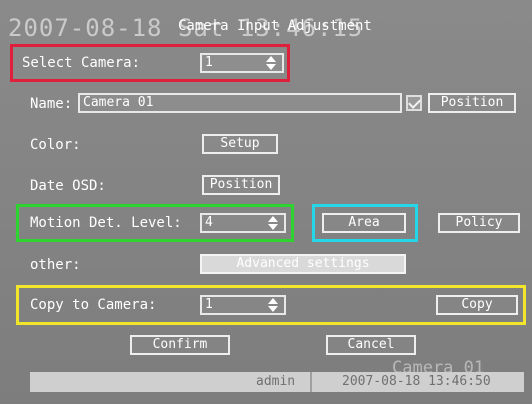 This screenshot has height=404, width=532. I want to click on dialog-title: Camera Input Adjustment, so click(275, 26).